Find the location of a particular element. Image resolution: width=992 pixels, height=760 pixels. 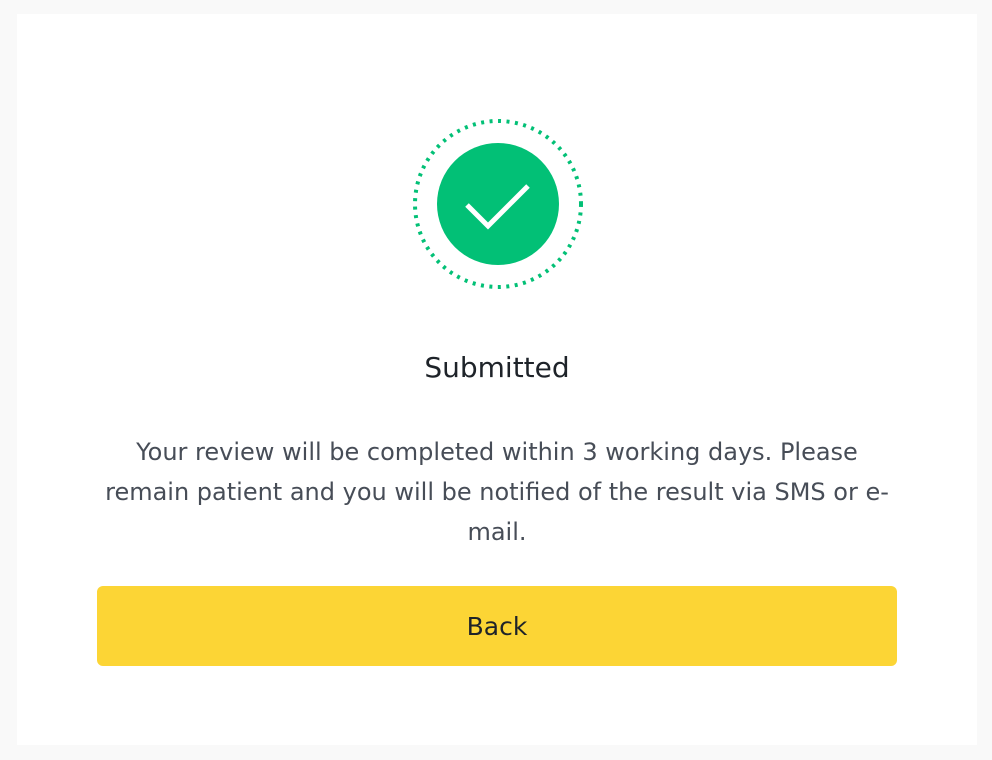

check-circle-icon is located at coordinates (498, 204).